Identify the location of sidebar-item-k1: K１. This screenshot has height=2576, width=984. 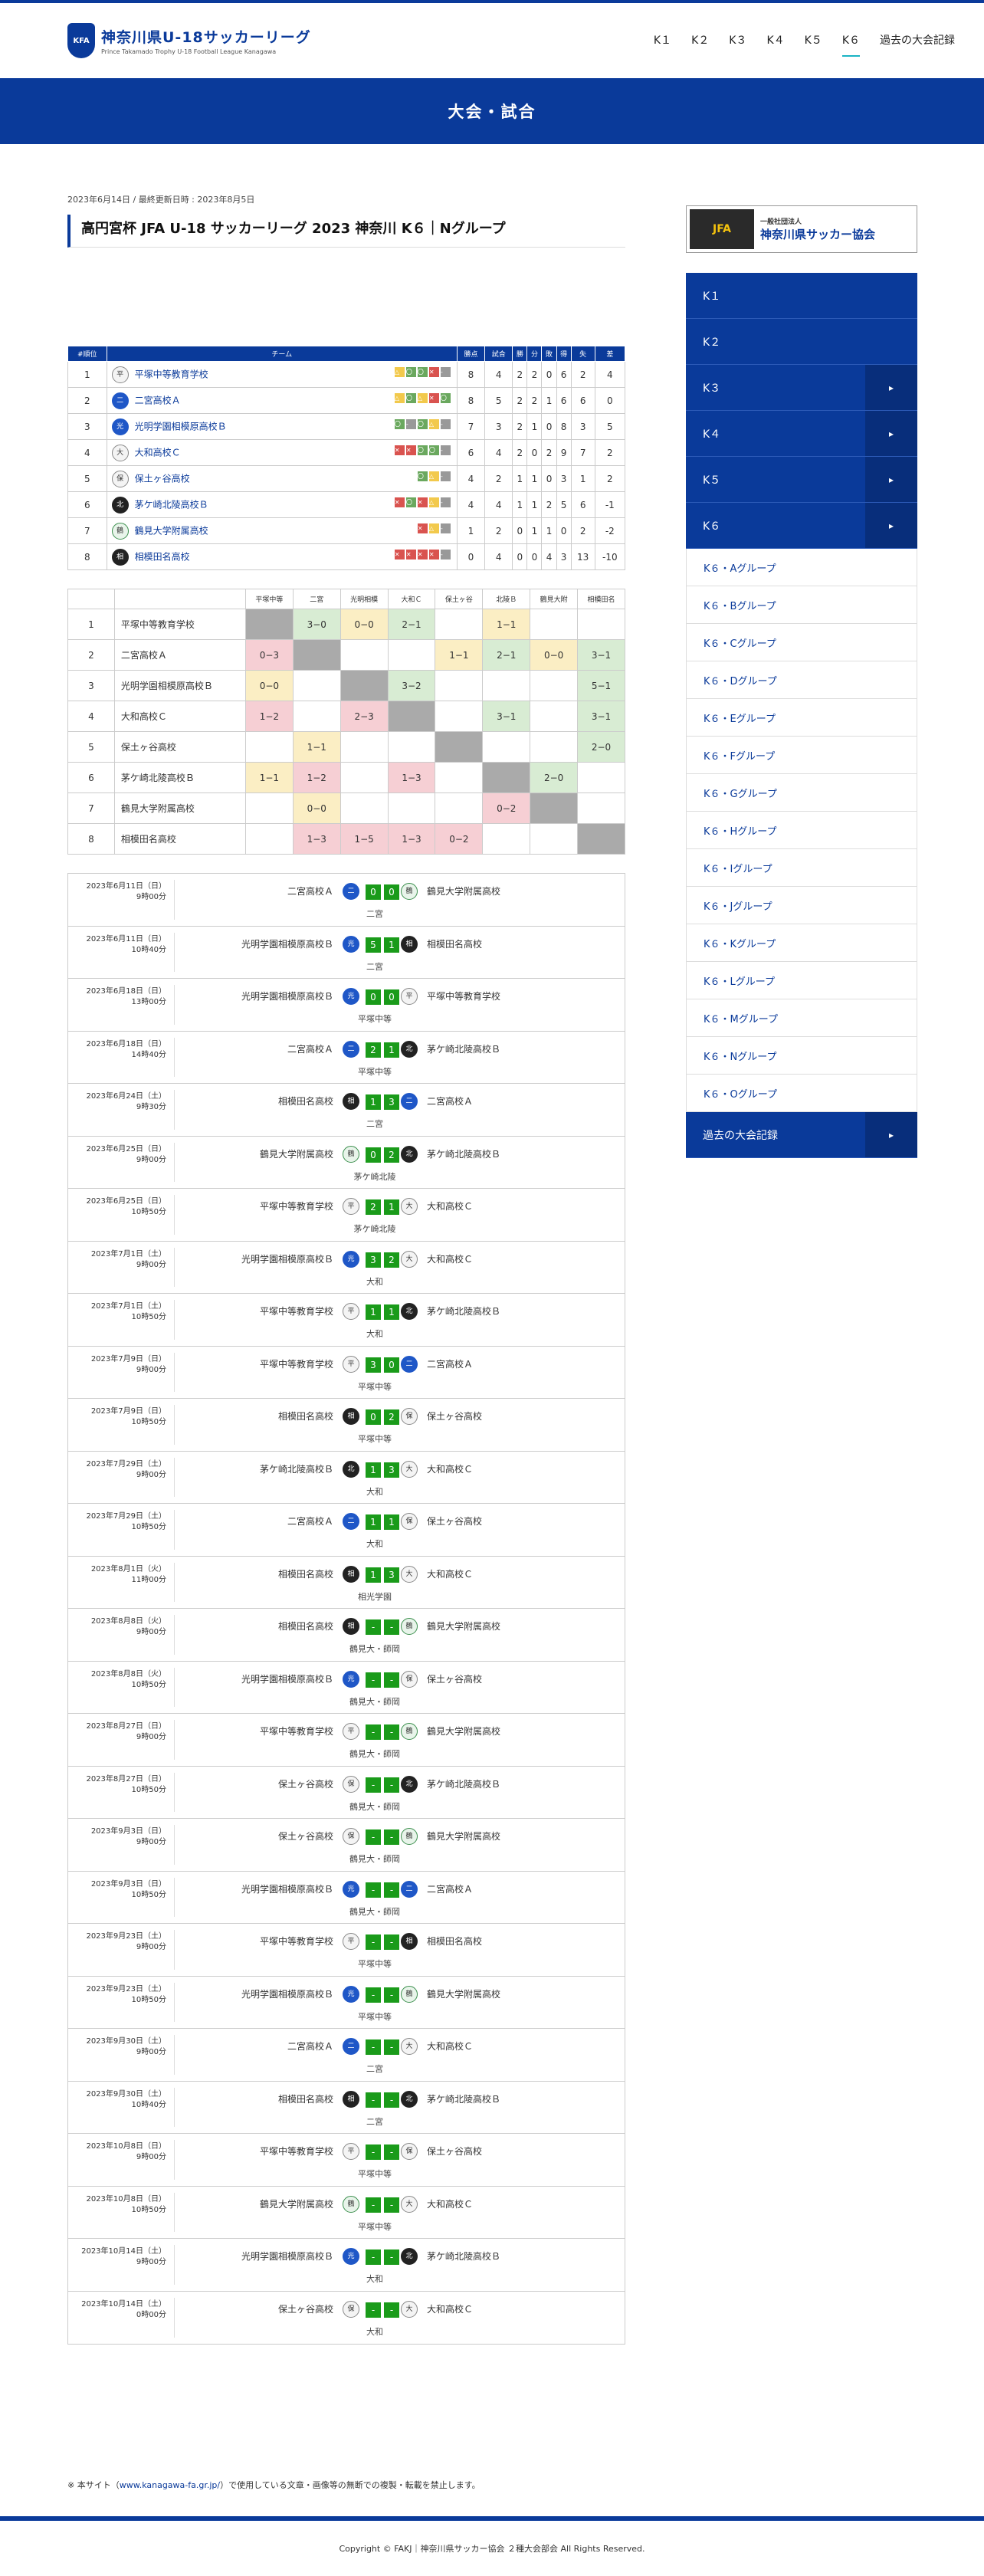
(802, 296).